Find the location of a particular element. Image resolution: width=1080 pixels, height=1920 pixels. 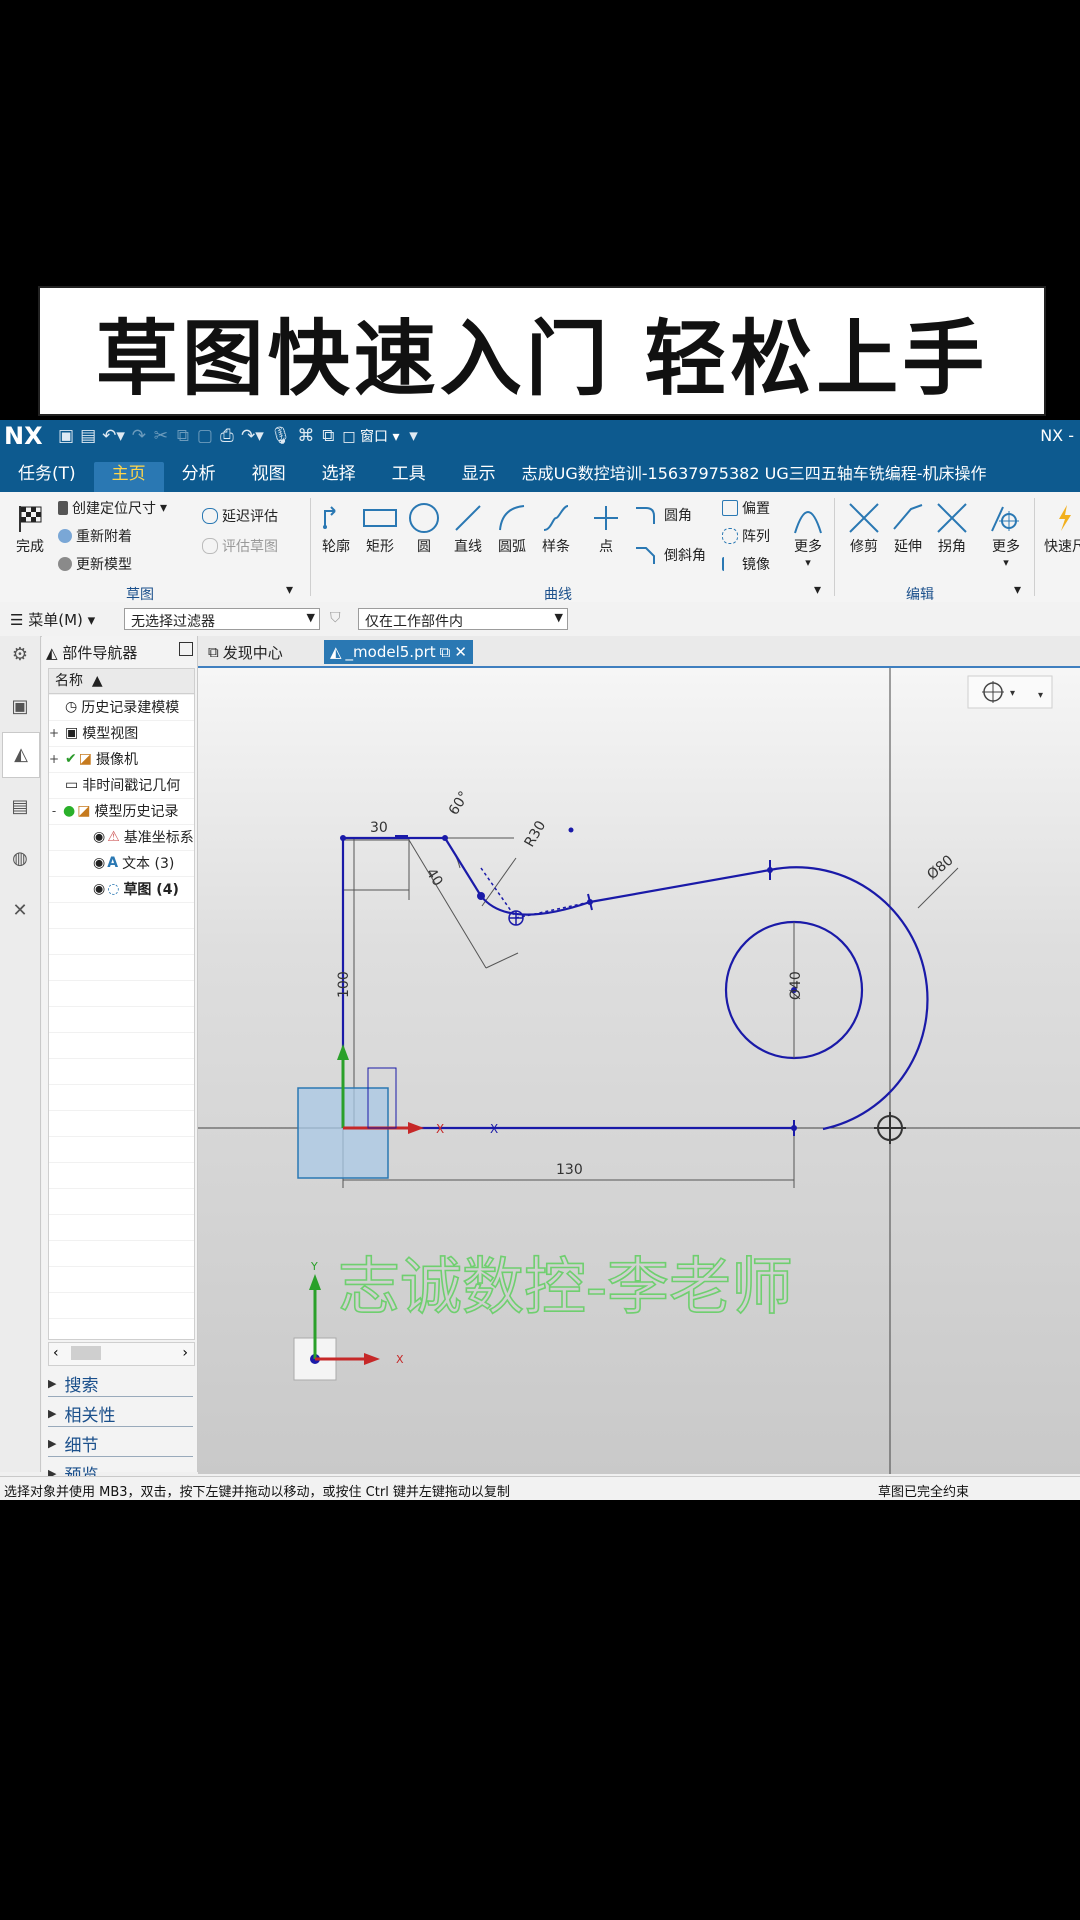

arc-label: 圆弧 is located at coordinates (512, 547).